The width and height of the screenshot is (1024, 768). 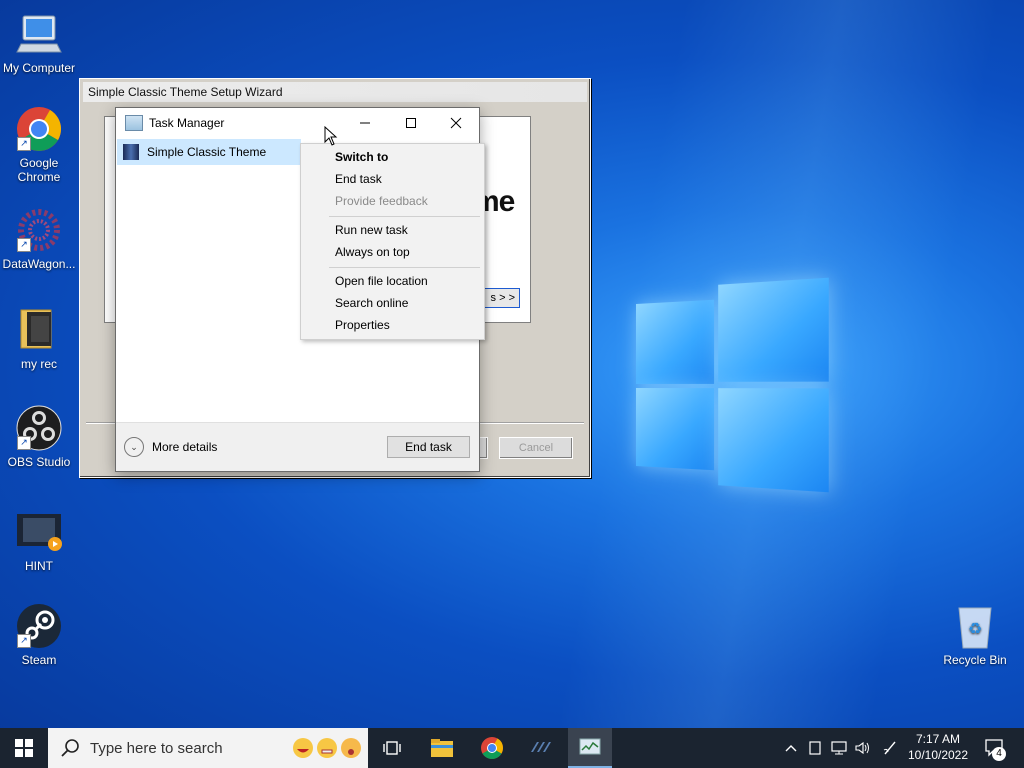 I want to click on recycle-bin-icon: ♻, so click(x=975, y=626).